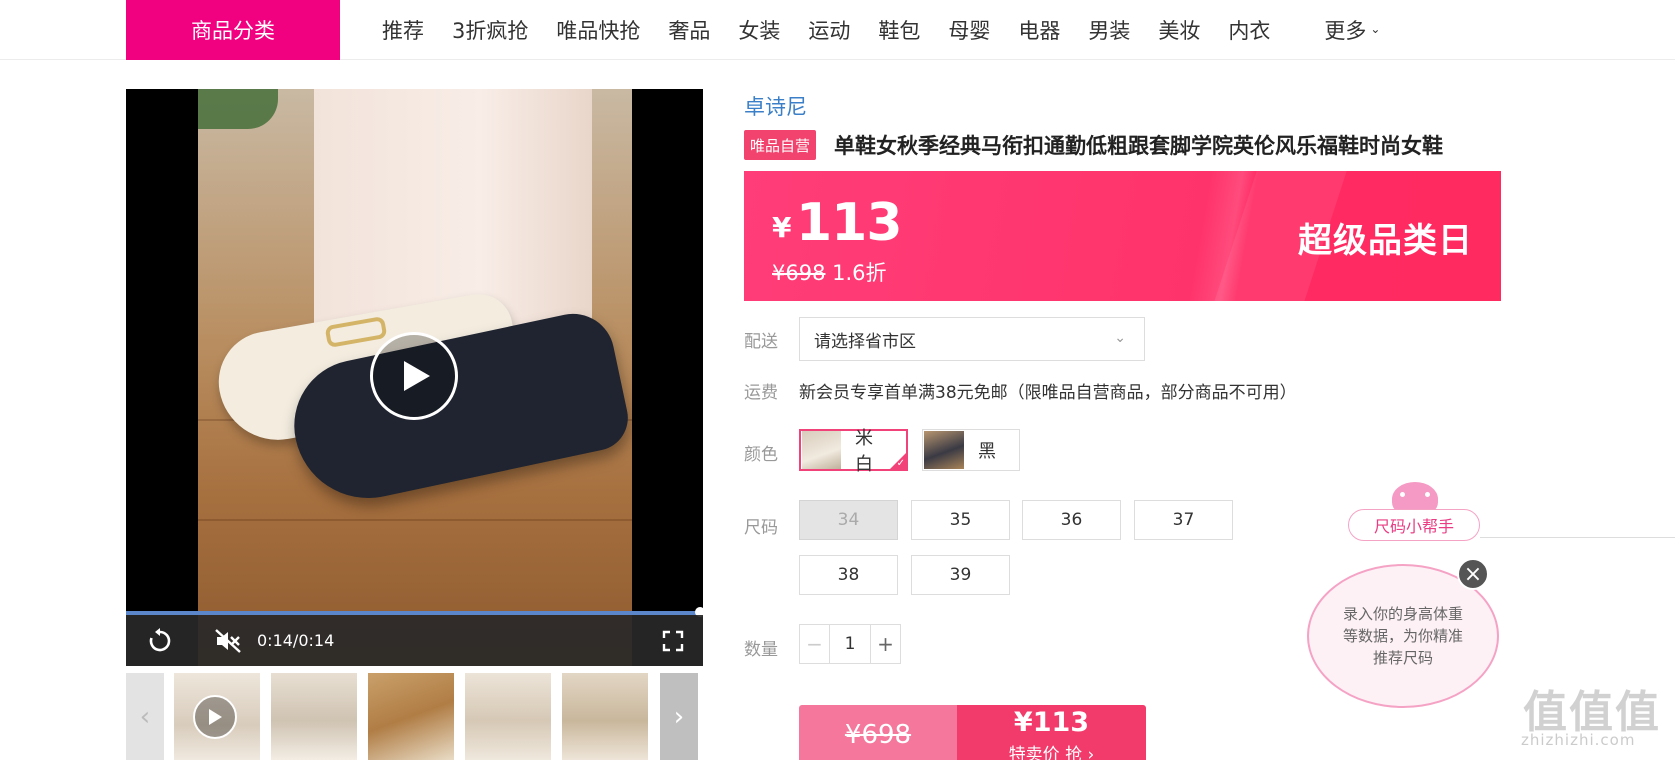 The image size is (1675, 760). Describe the element at coordinates (761, 342) in the screenshot. I see `delivery-label: 配送` at that location.